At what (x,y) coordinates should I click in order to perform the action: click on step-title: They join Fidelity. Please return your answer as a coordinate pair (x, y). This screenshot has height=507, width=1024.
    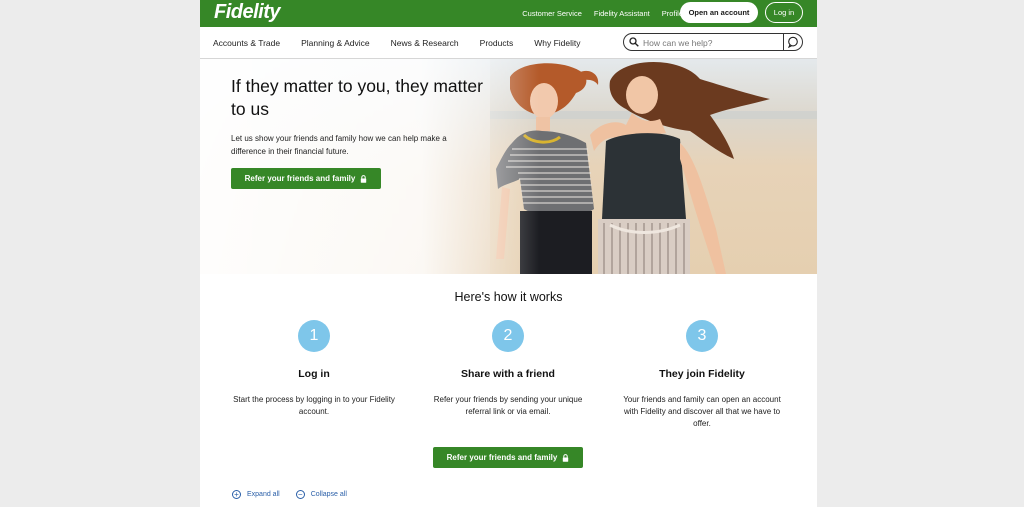
    Looking at the image, I should click on (702, 374).